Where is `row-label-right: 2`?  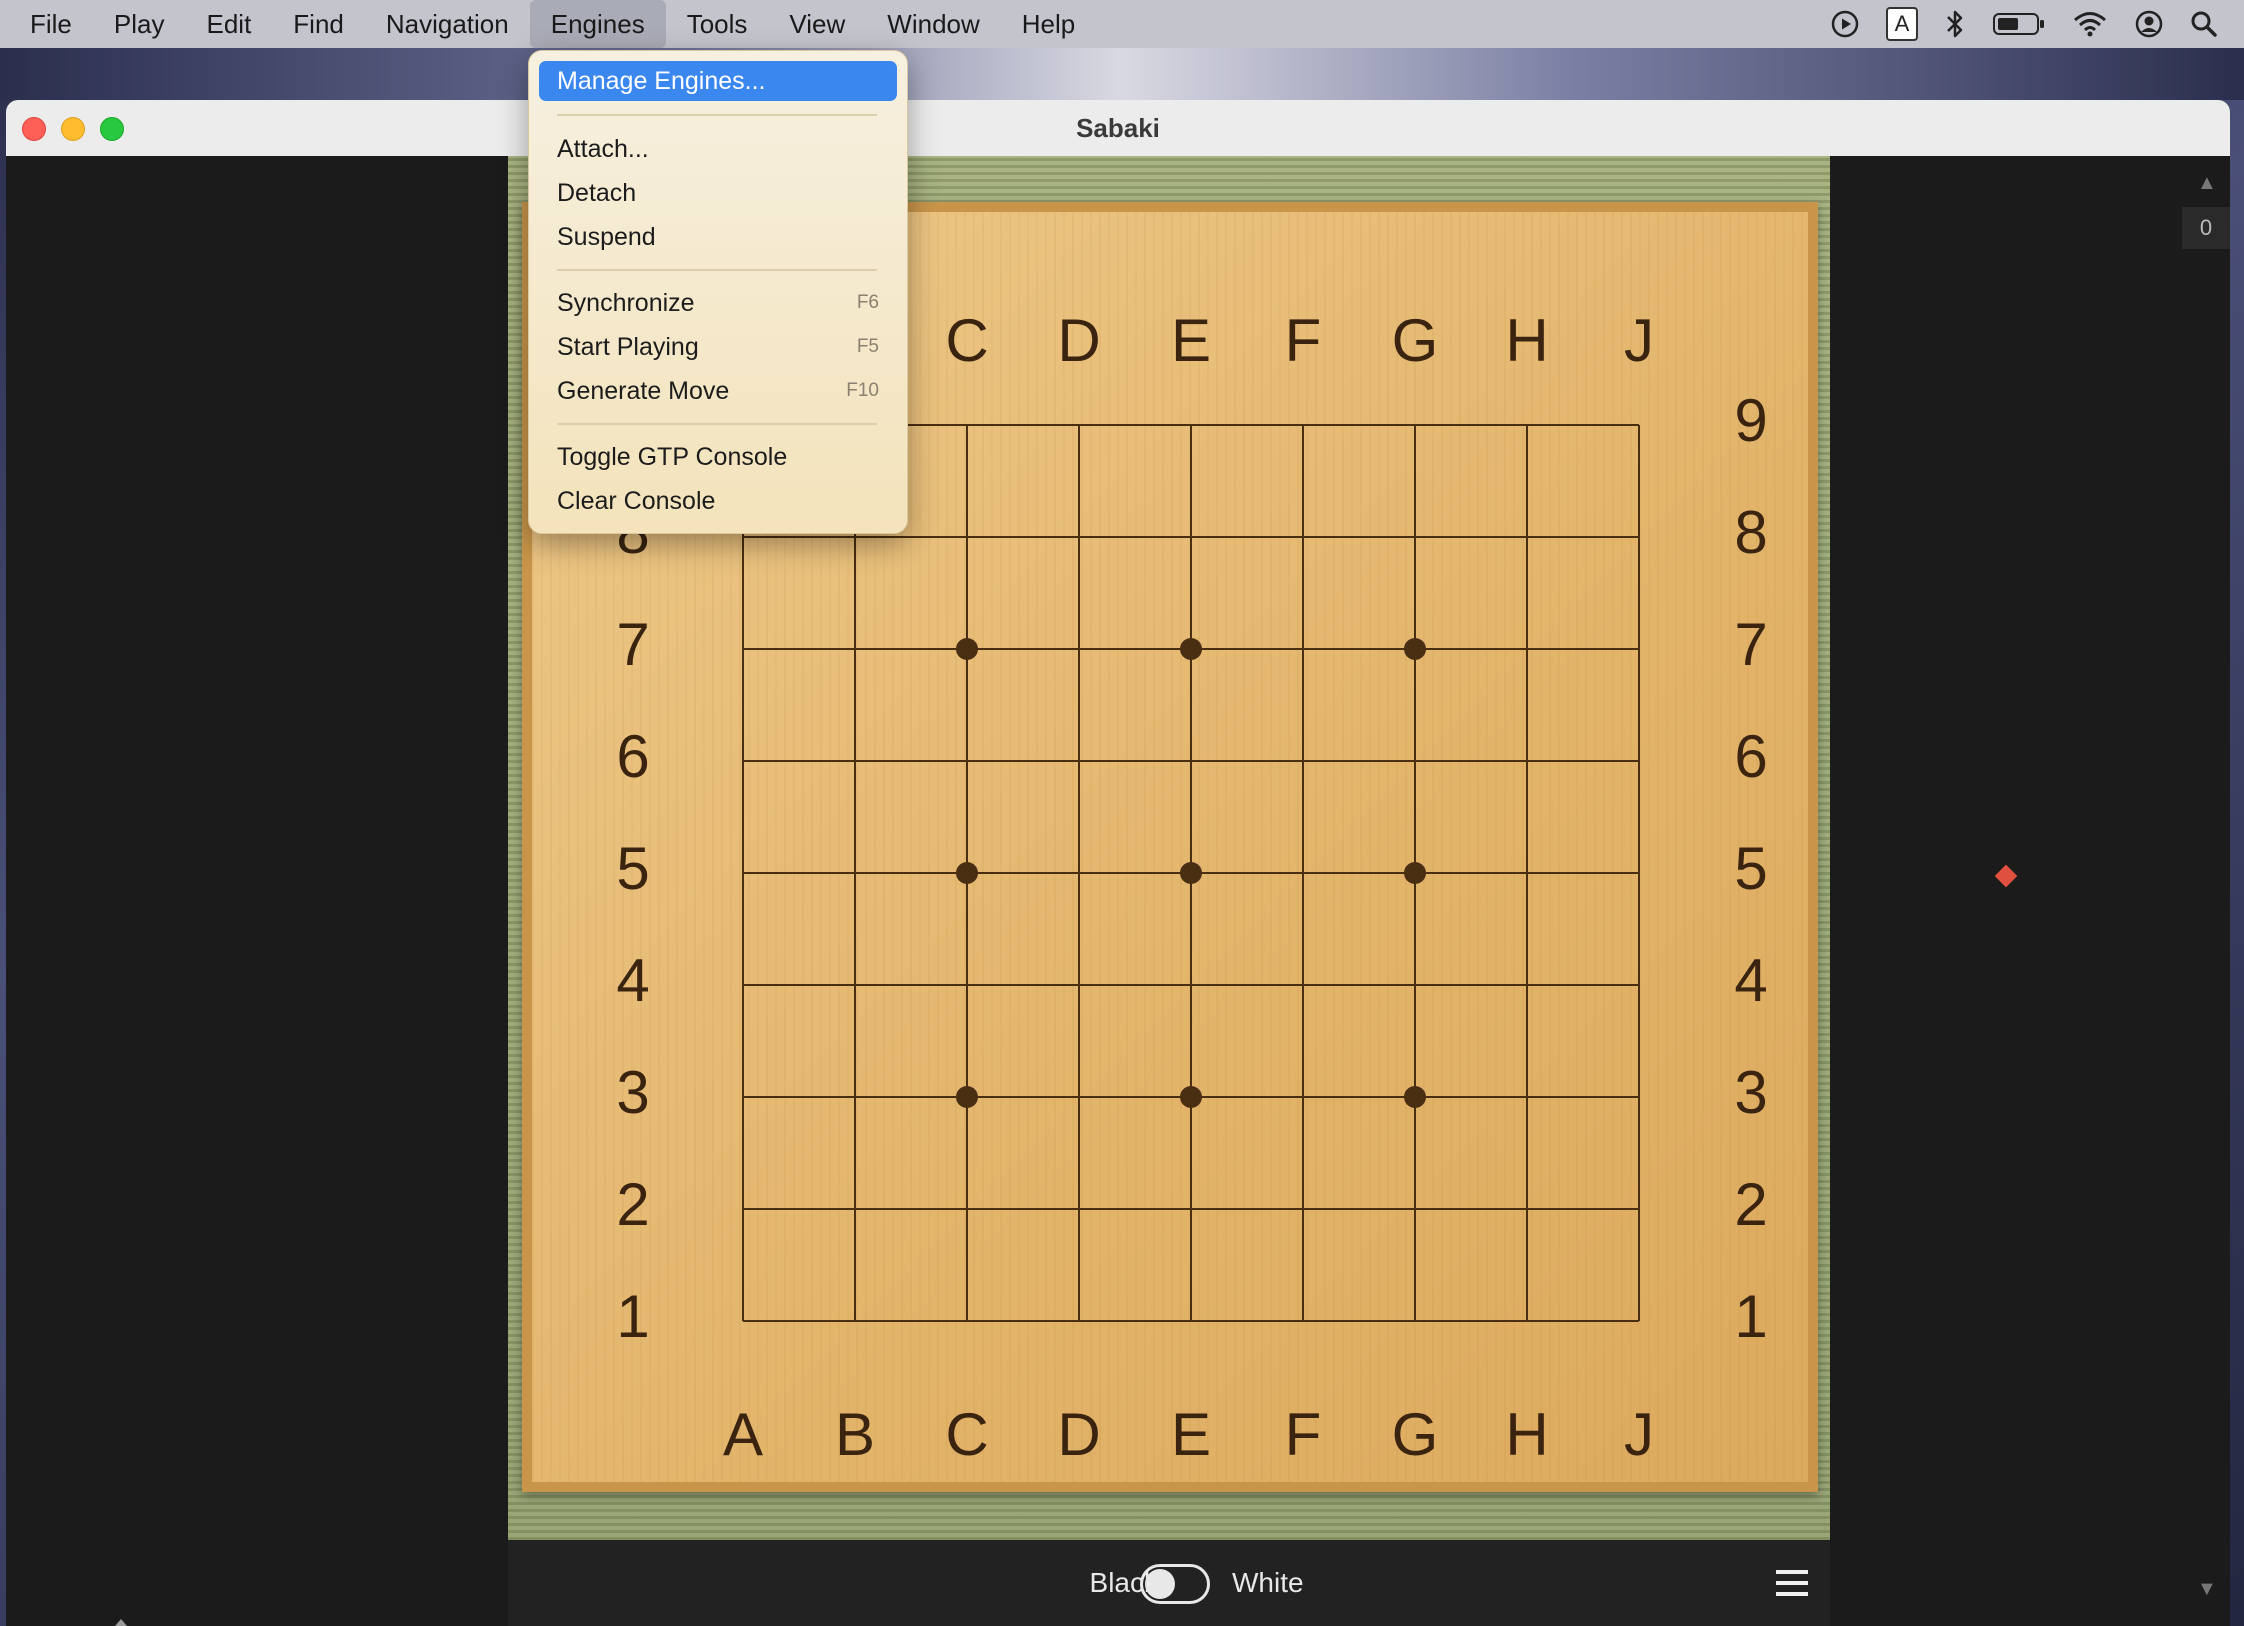
row-label-right: 2 is located at coordinates (1750, 1204).